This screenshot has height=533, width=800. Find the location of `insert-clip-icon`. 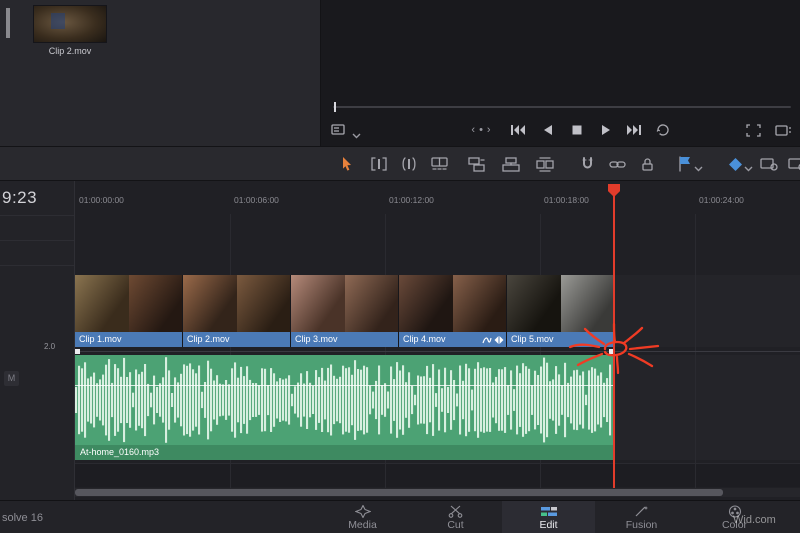

insert-clip-icon is located at coordinates (477, 164).